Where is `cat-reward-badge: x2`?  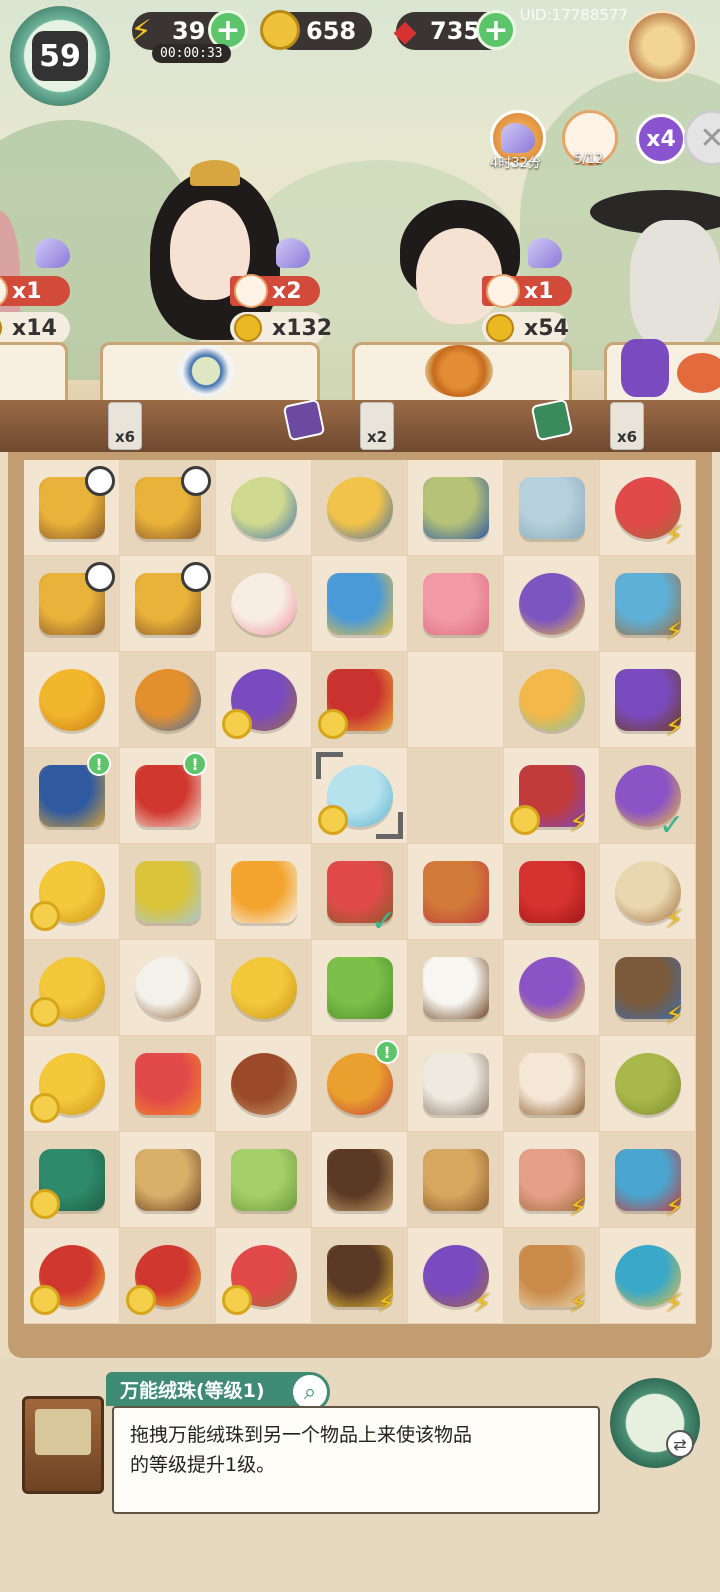
cat-reward-badge: x2 is located at coordinates (275, 291).